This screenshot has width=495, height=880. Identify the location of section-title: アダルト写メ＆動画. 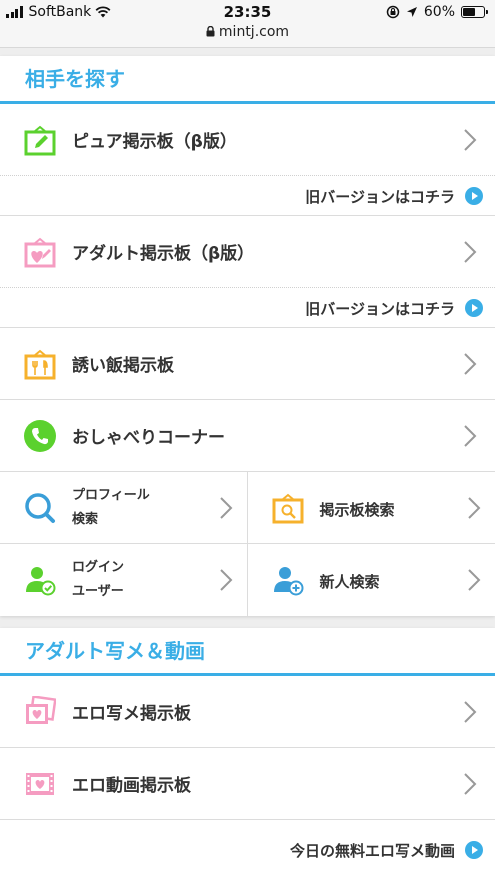
(247, 652).